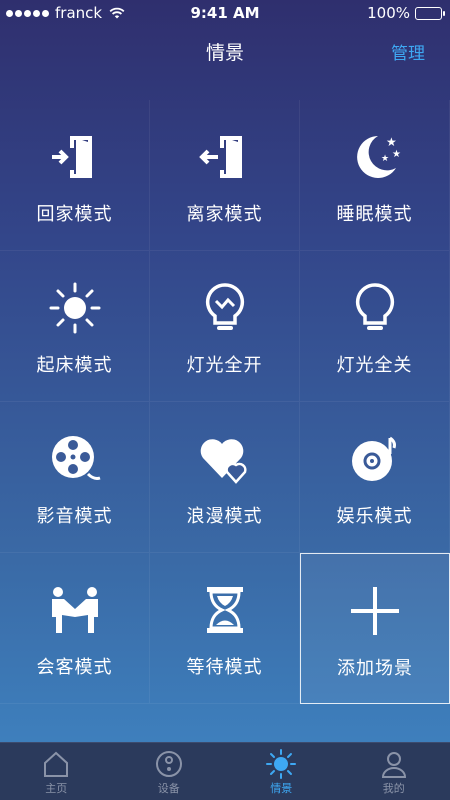 The width and height of the screenshot is (450, 800). Describe the element at coordinates (56, 764) in the screenshot. I see `home-icon` at that location.